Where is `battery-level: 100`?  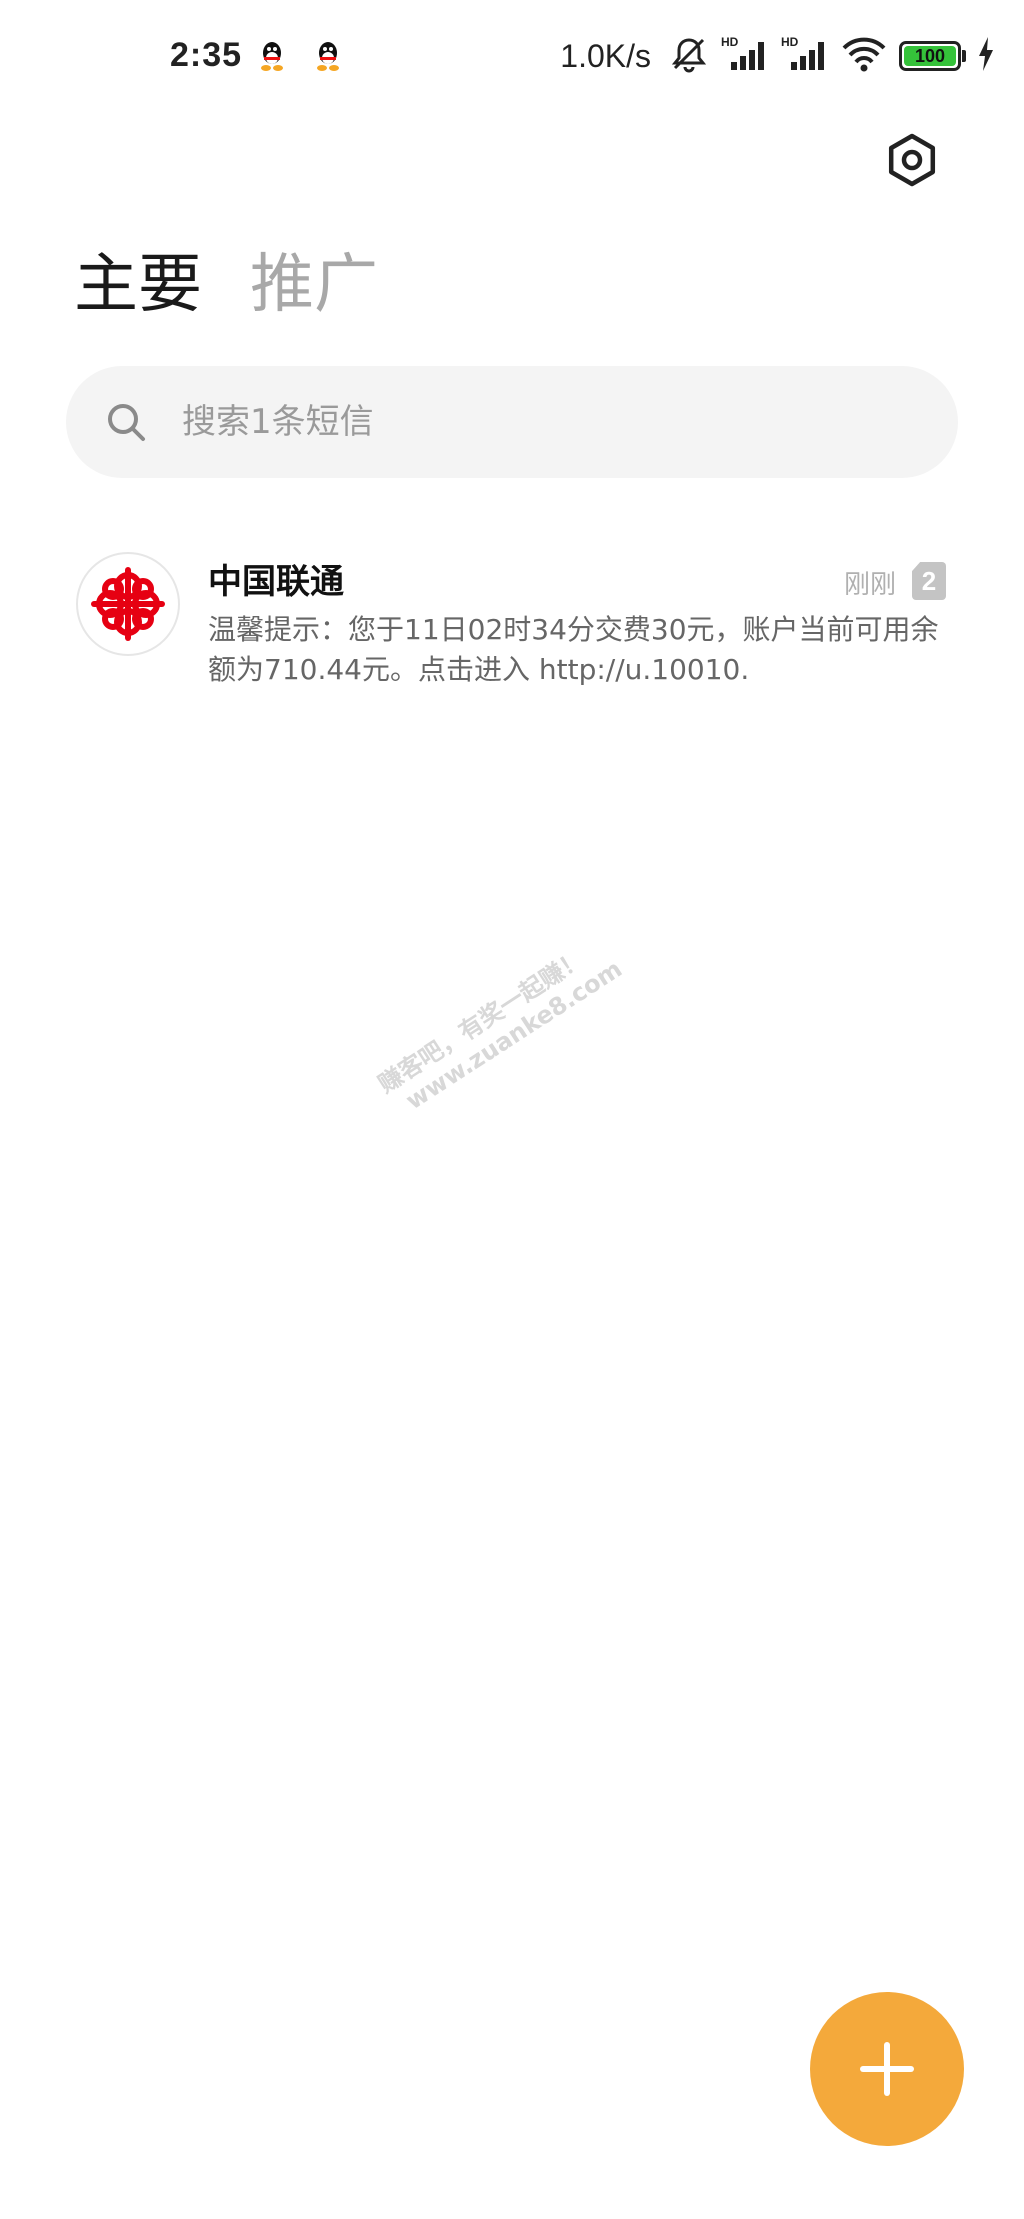
battery-level: 100 is located at coordinates (930, 55).